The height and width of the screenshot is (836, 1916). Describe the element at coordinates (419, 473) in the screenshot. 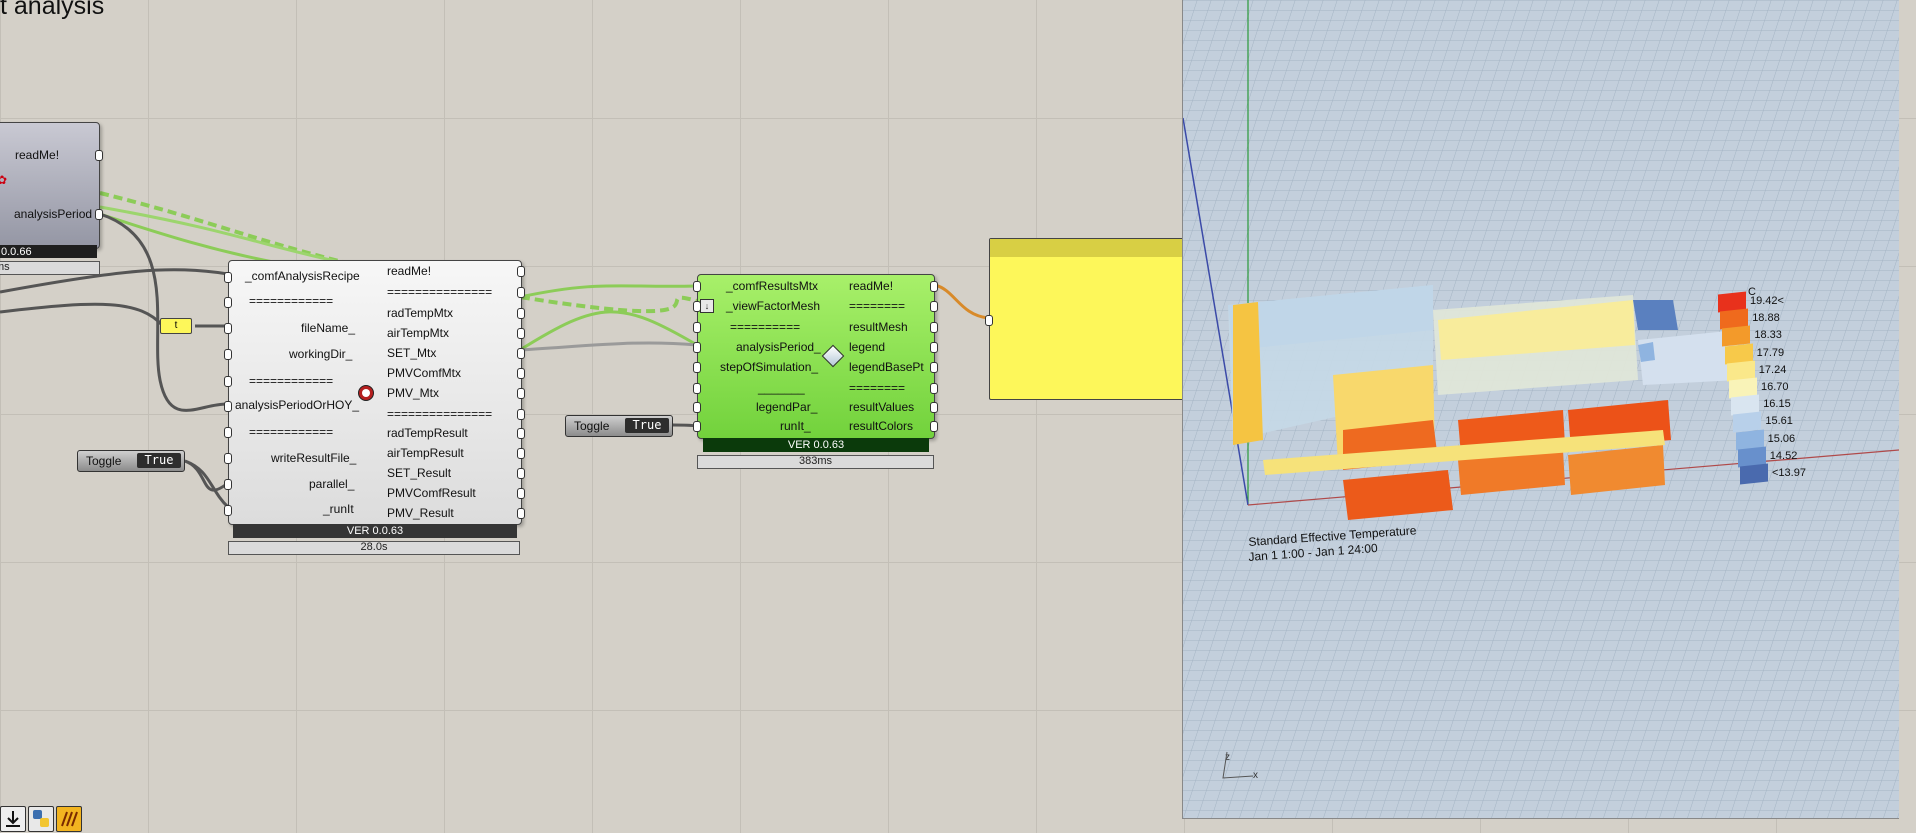

I see `output-set-result: SET_Result` at that location.